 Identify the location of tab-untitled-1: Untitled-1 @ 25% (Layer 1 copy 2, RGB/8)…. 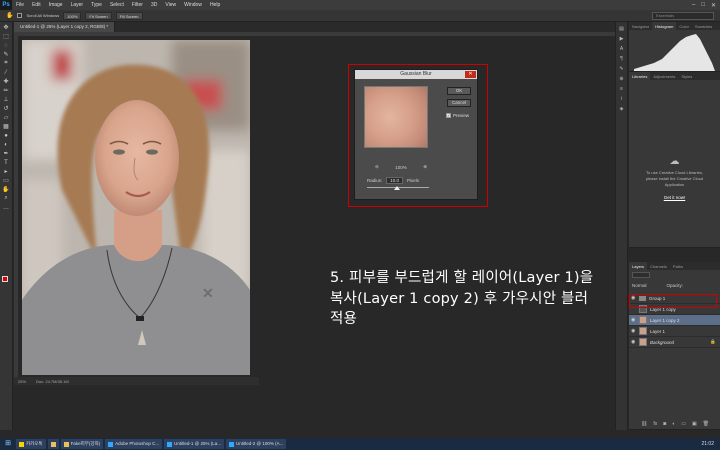
(65, 27).